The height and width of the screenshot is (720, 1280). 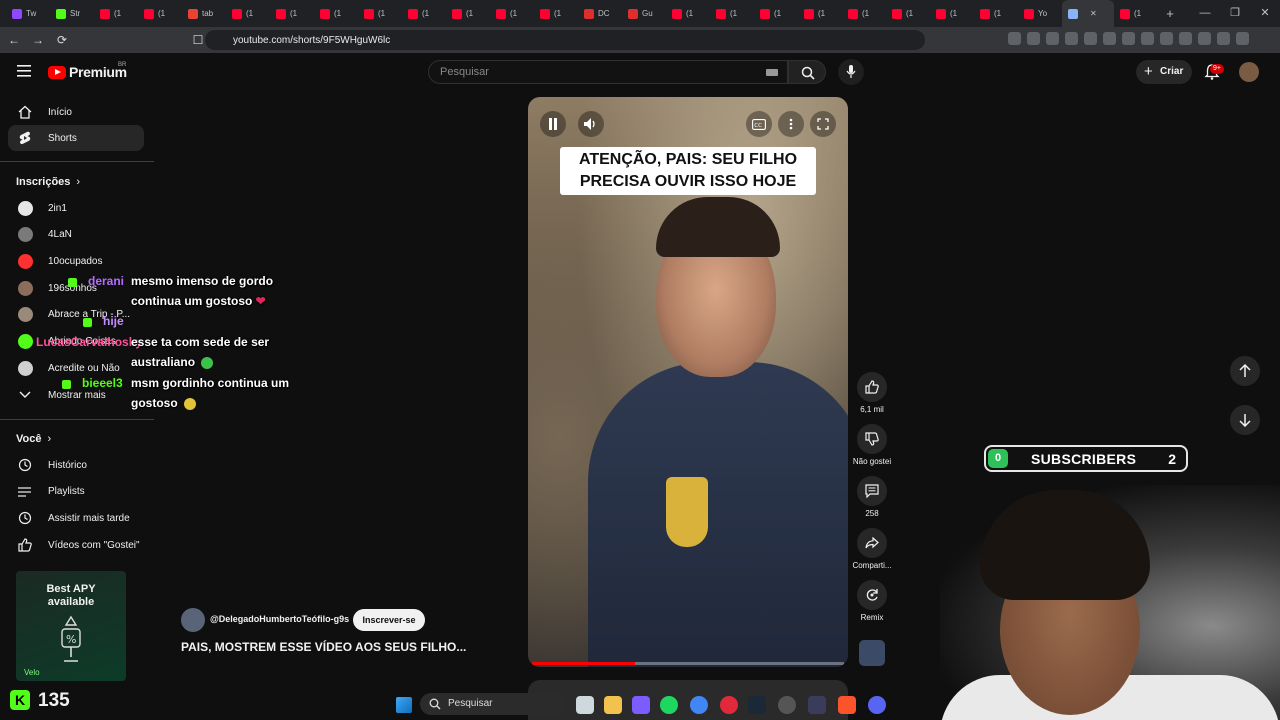 I want to click on brave-icon, so click(x=847, y=705).